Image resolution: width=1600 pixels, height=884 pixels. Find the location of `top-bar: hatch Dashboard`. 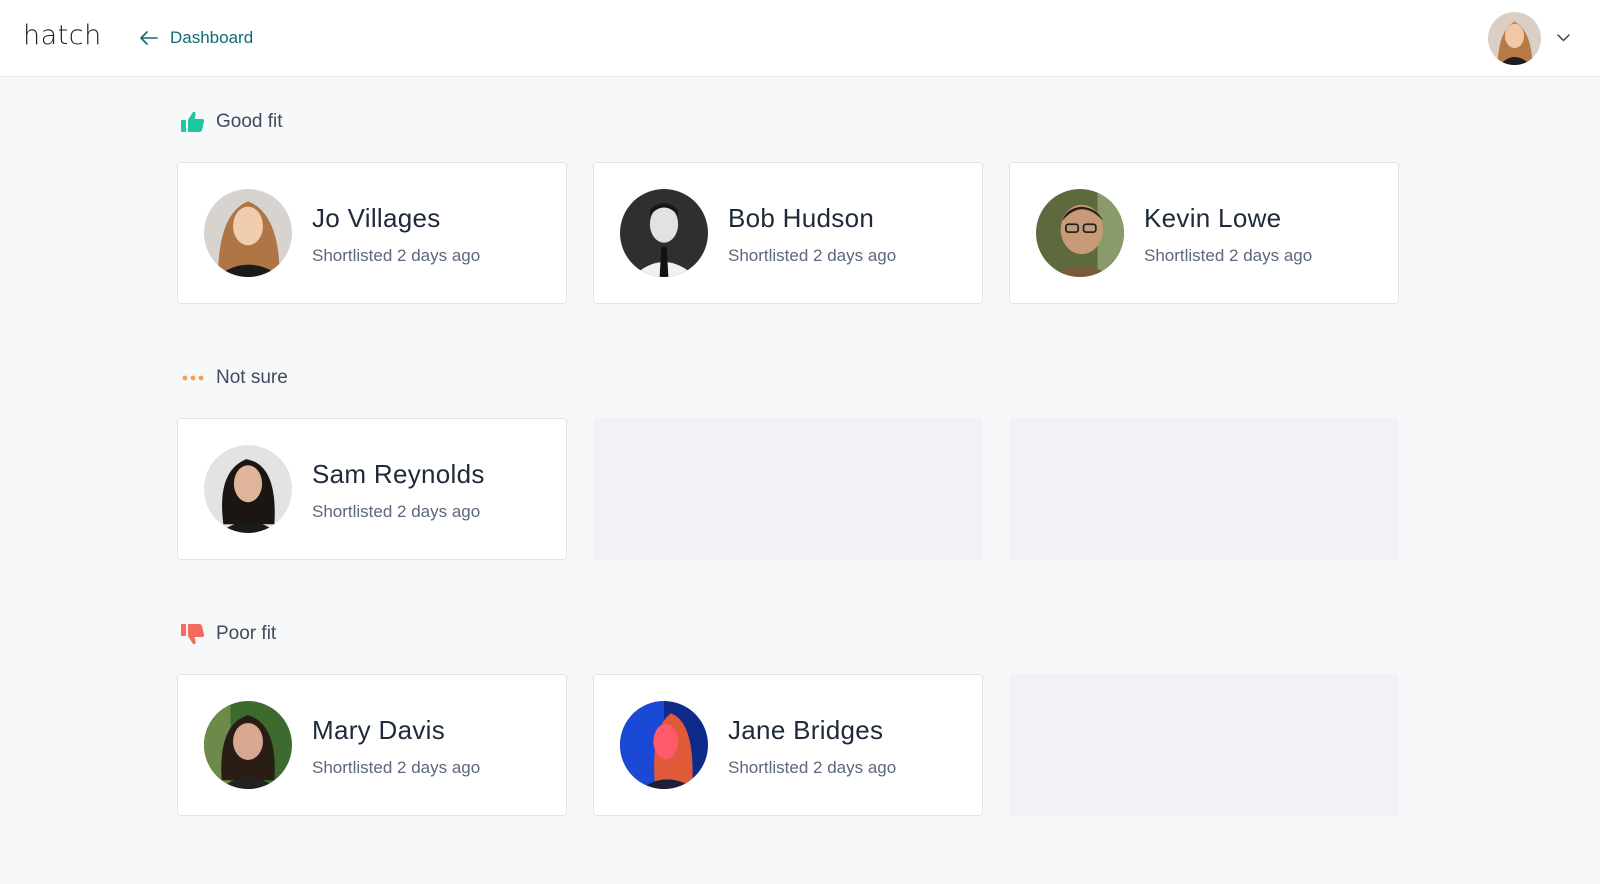

top-bar: hatch Dashboard is located at coordinates (800, 38).